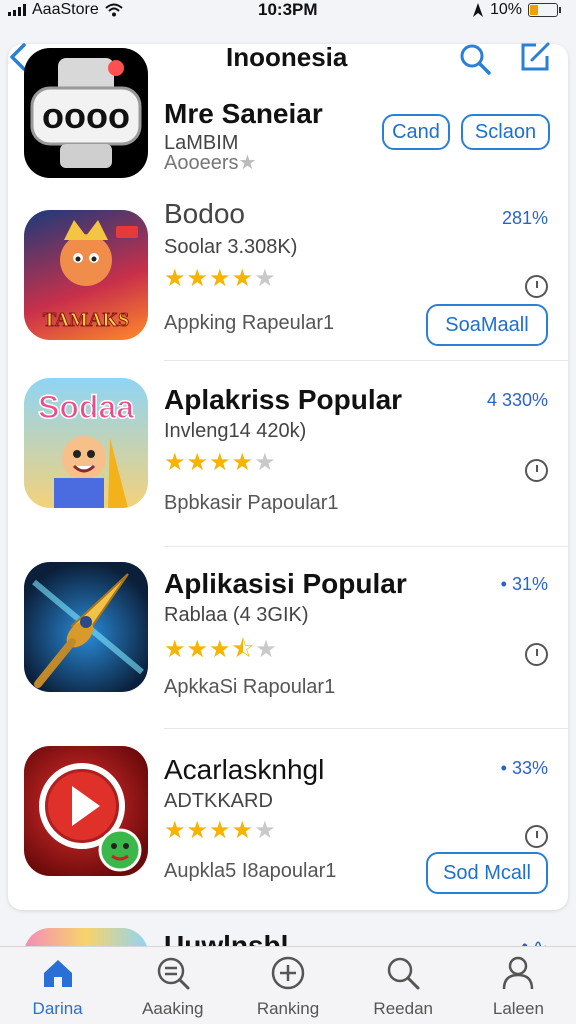  Describe the element at coordinates (251, 503) in the screenshot. I see `app-category: Bpbkasir Papoular1` at that location.